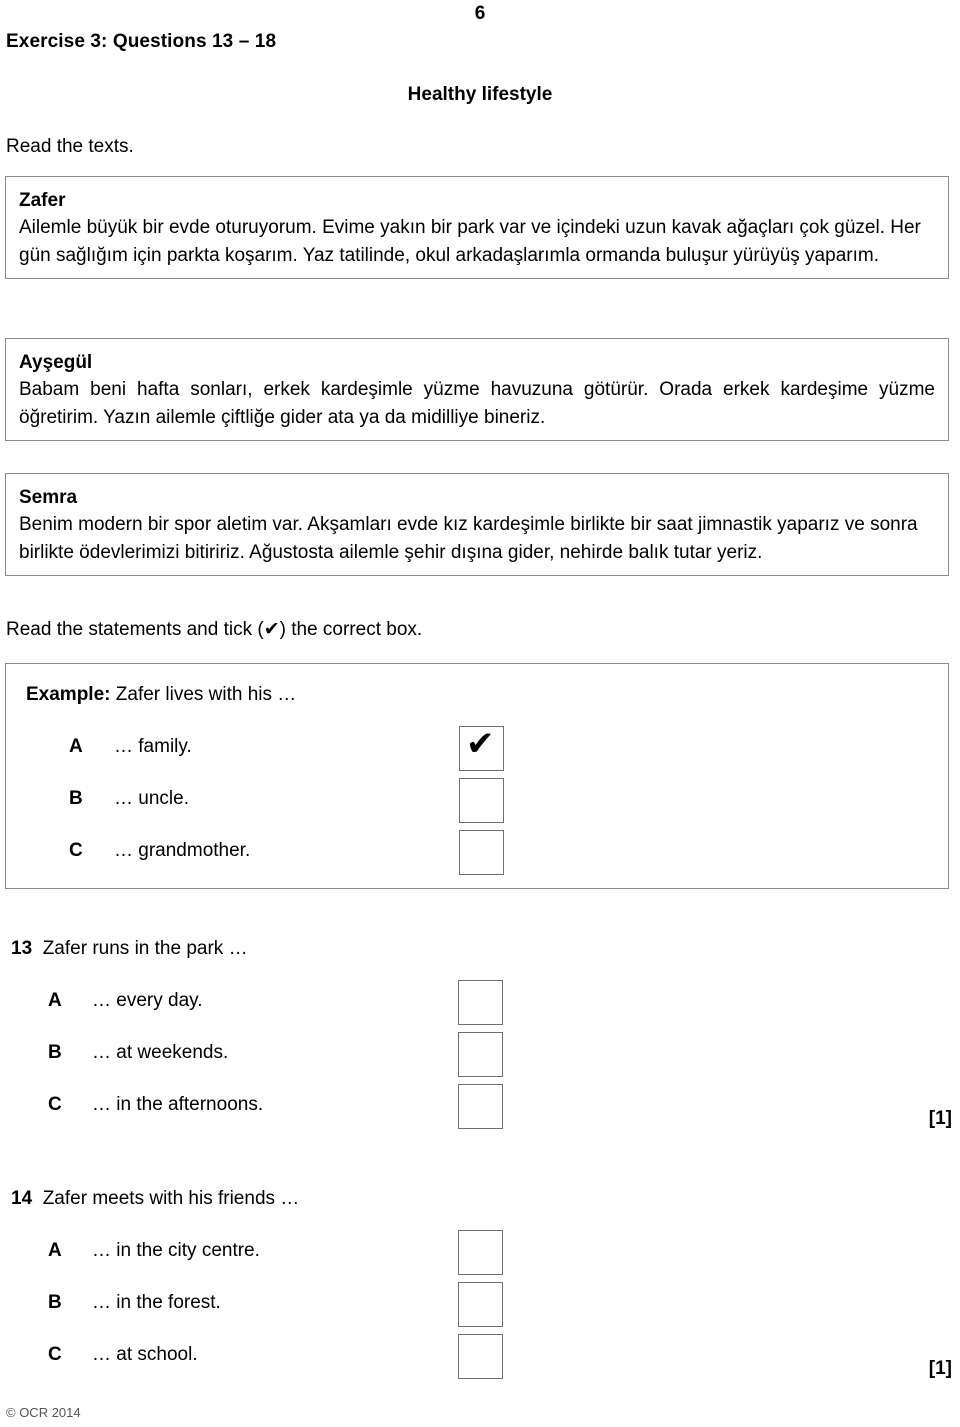  Describe the element at coordinates (176, 1250) in the screenshot. I see `option-text: … in the city centre.` at that location.